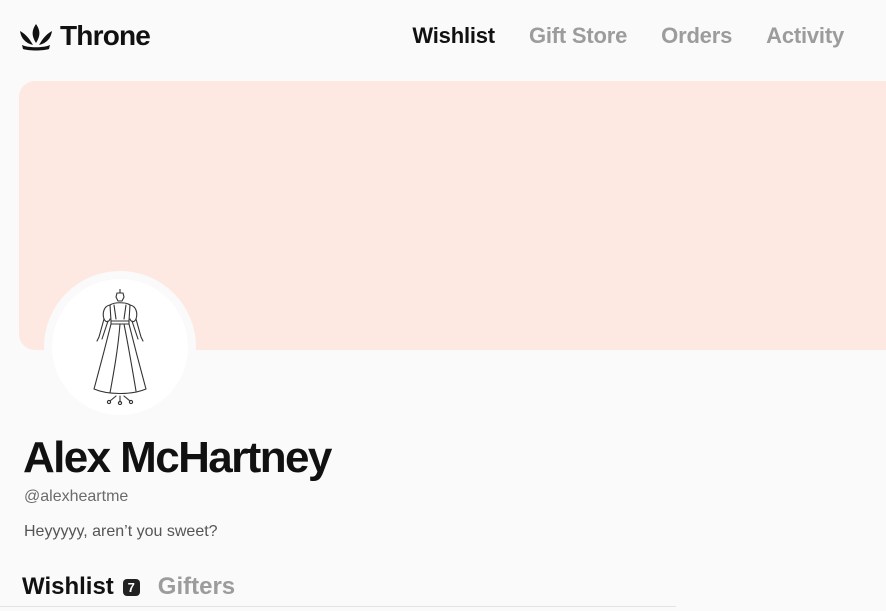 The height and width of the screenshot is (611, 886). What do you see at coordinates (131, 587) in the screenshot?
I see `wishlist-count-badge: 7` at bounding box center [131, 587].